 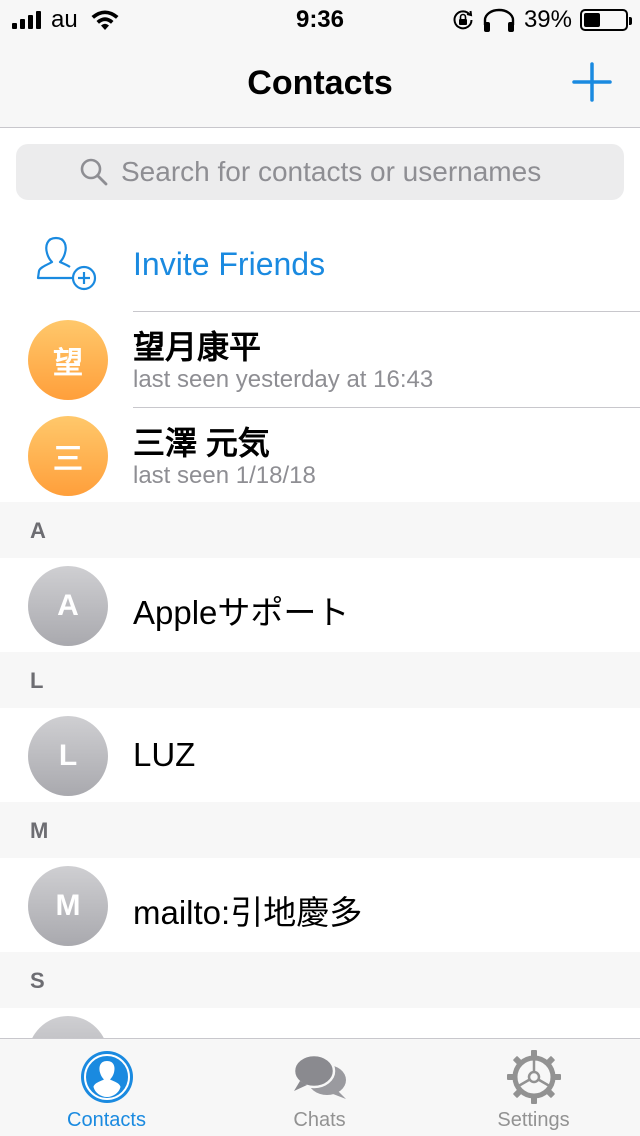 I want to click on tab-bar: Contacts Chats Settings, so click(x=320, y=1087).